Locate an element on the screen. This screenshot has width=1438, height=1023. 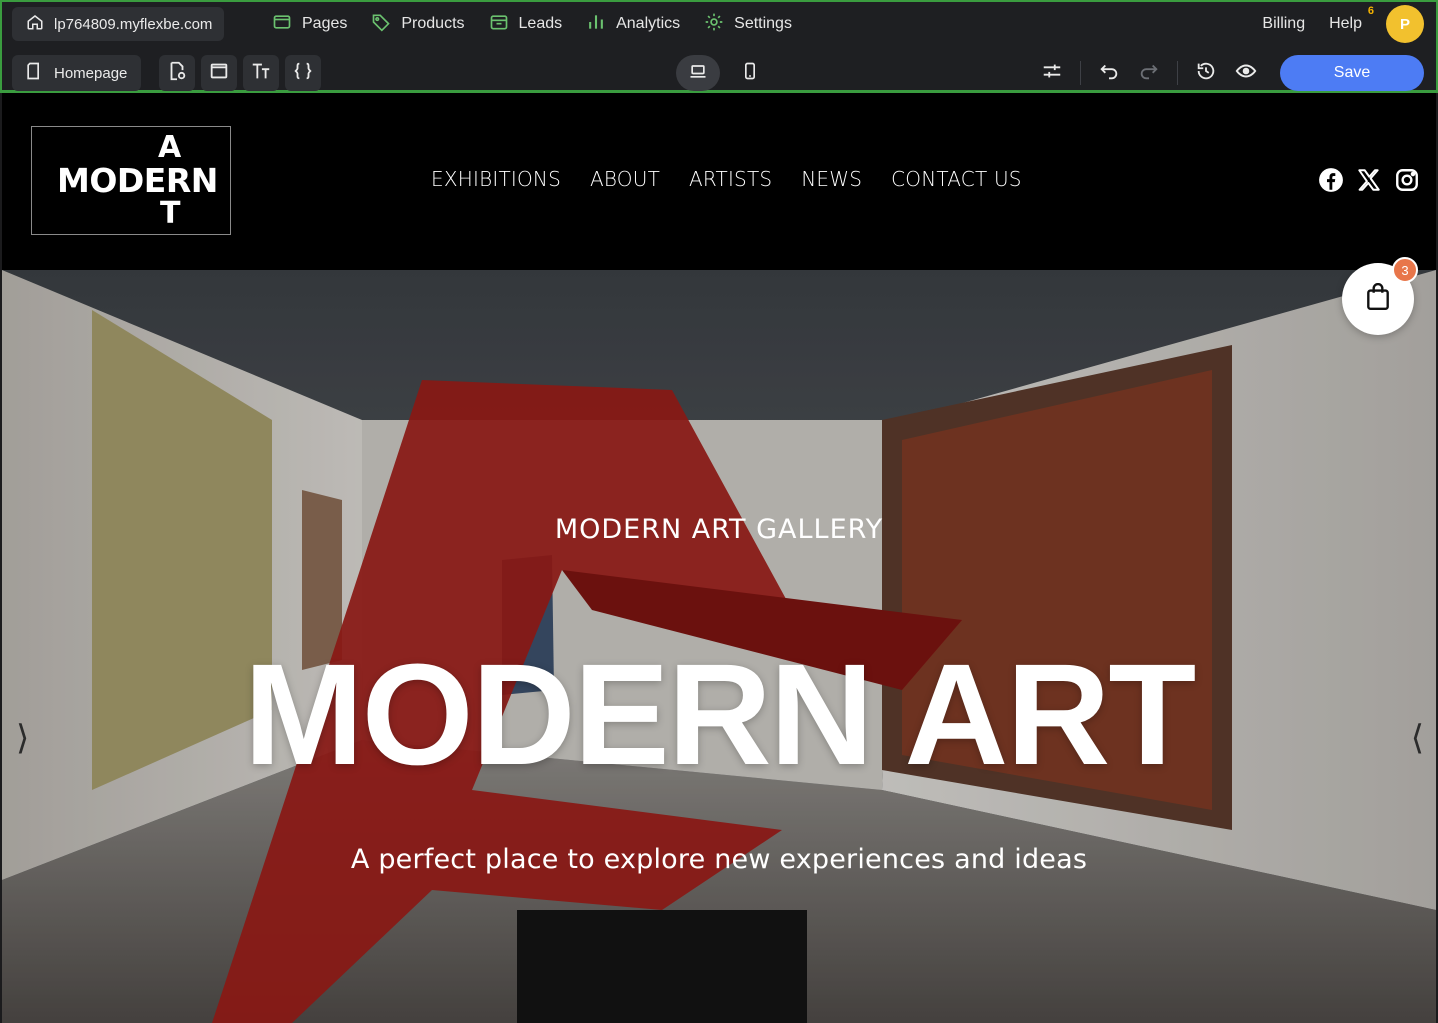
logo-line-2: MODERN is located at coordinates (137, 180).